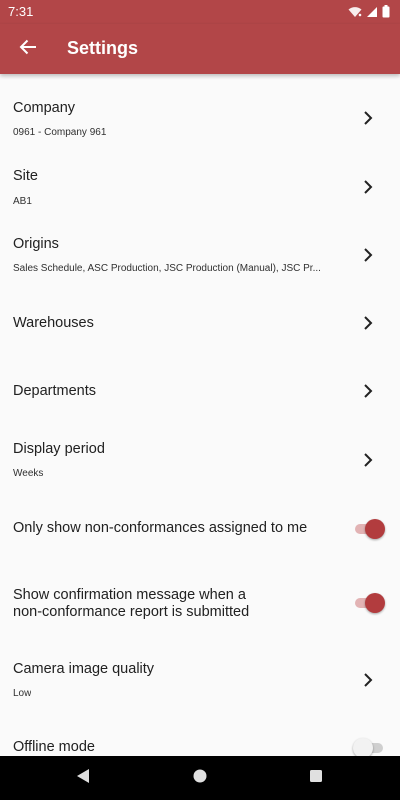  I want to click on page-title: Settings, so click(103, 48).